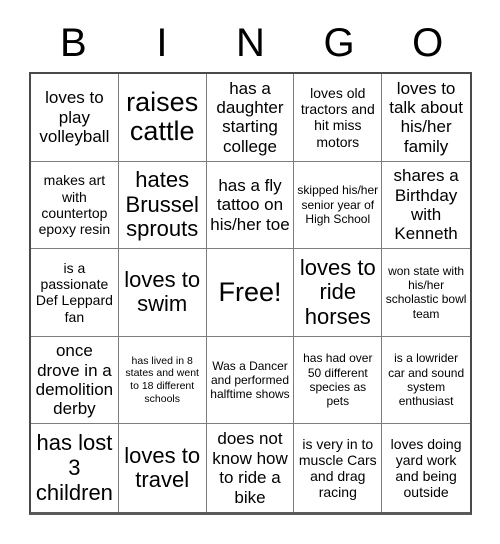  I want to click on bingo-cell: loves to swim, so click(162, 293).